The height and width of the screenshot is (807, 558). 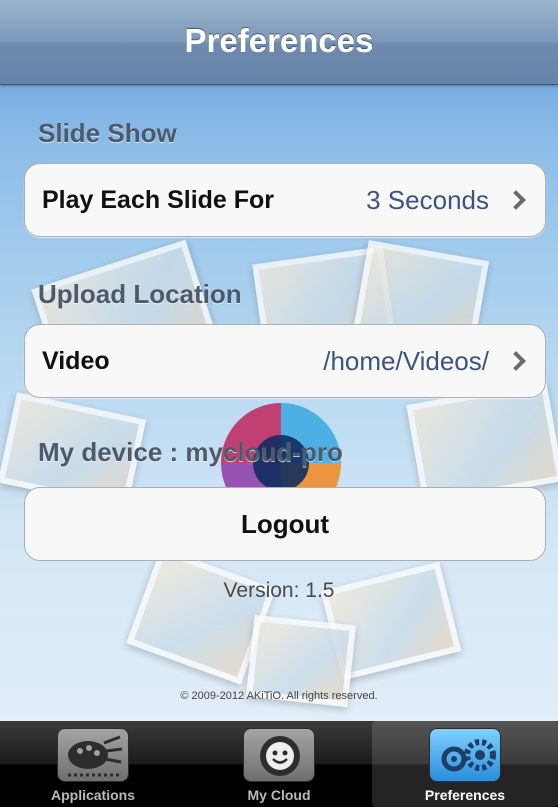 What do you see at coordinates (107, 133) in the screenshot?
I see `slide-show-section-header: Slide Show` at bounding box center [107, 133].